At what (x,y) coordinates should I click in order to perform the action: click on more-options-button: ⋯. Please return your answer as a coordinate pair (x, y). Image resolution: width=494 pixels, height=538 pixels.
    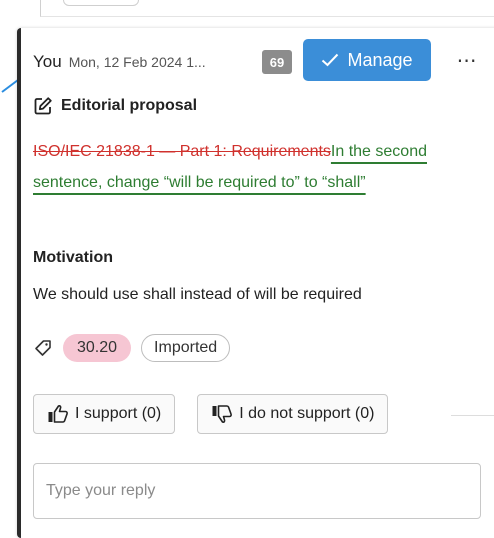
    Looking at the image, I should click on (466, 60).